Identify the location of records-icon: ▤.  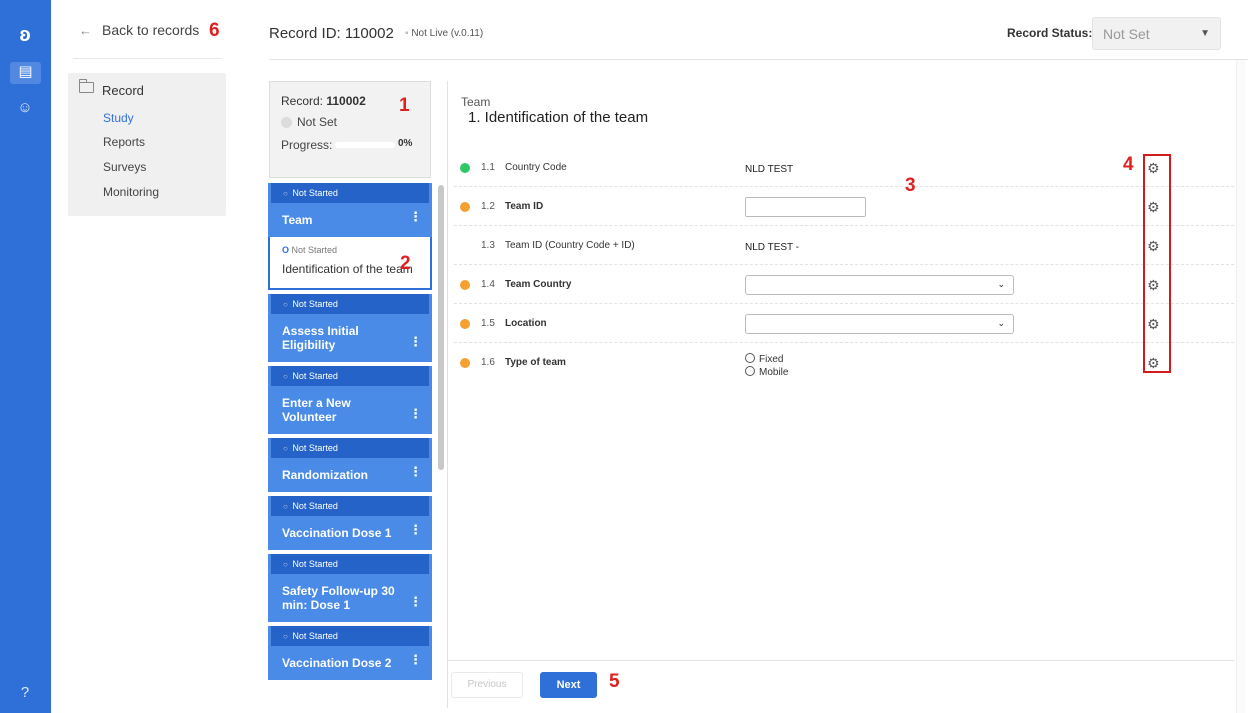
(25, 73).